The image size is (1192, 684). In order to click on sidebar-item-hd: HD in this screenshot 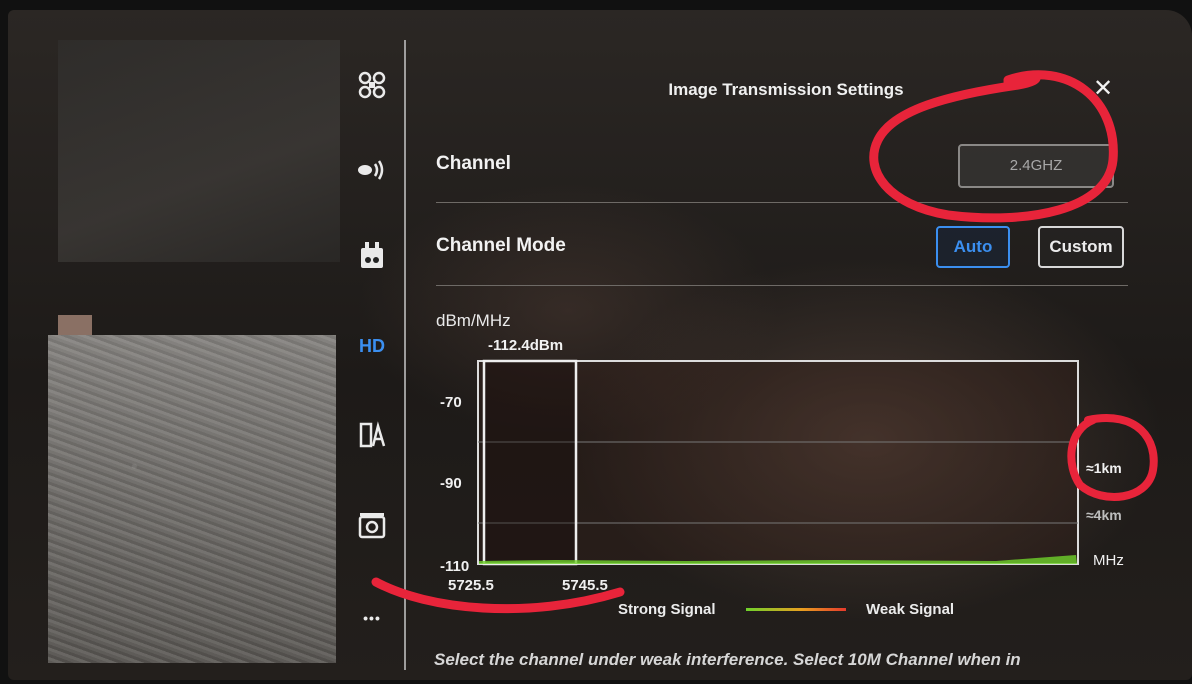, I will do `click(372, 346)`.